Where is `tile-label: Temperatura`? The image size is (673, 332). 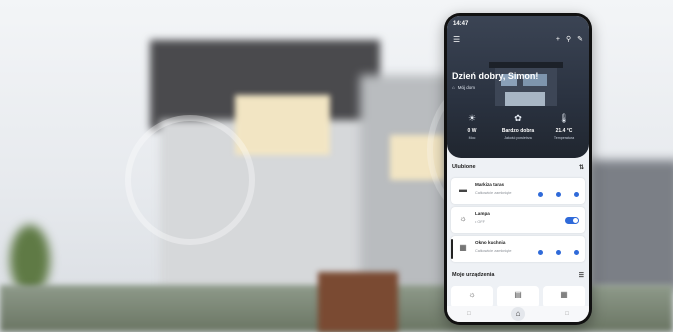
tile-label: Temperatura is located at coordinates (564, 138).